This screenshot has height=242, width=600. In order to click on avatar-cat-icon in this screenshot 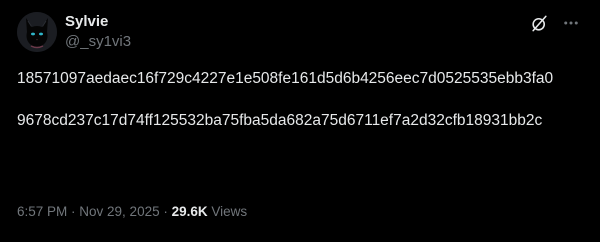, I will do `click(37, 32)`.